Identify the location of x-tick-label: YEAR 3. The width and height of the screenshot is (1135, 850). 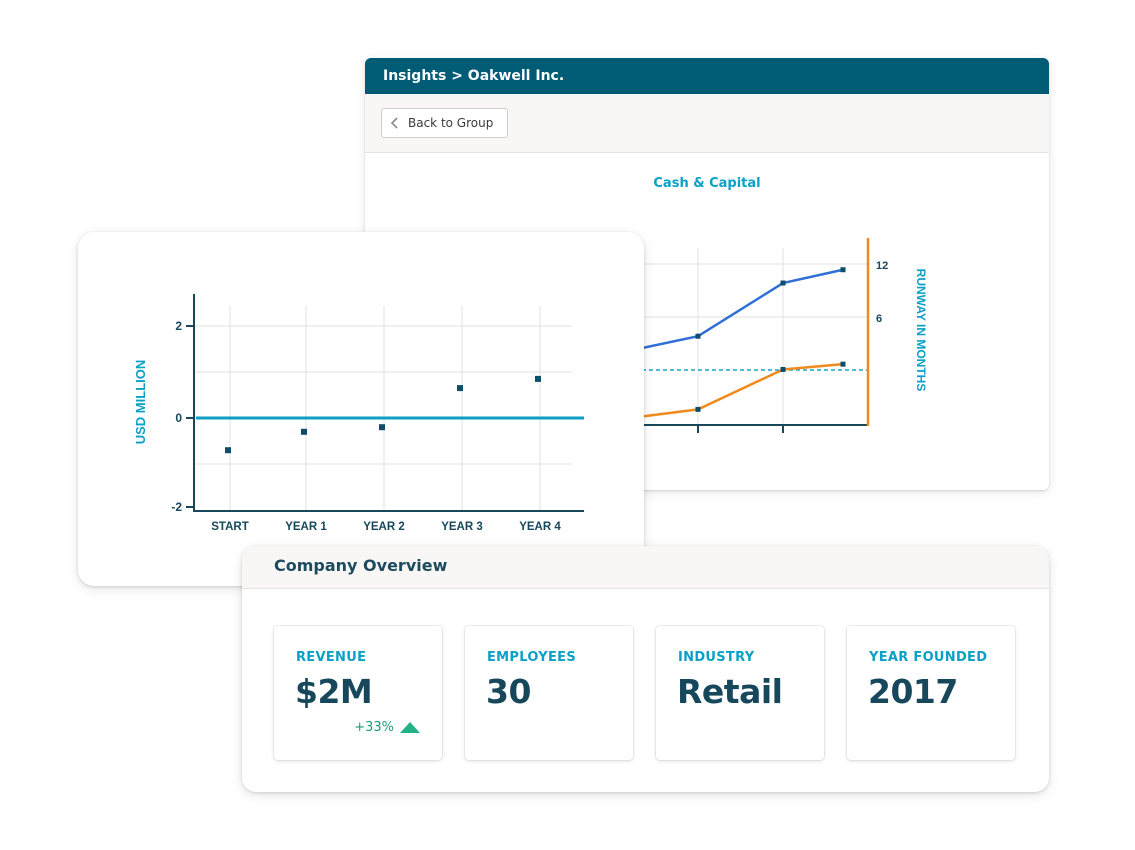
(462, 527).